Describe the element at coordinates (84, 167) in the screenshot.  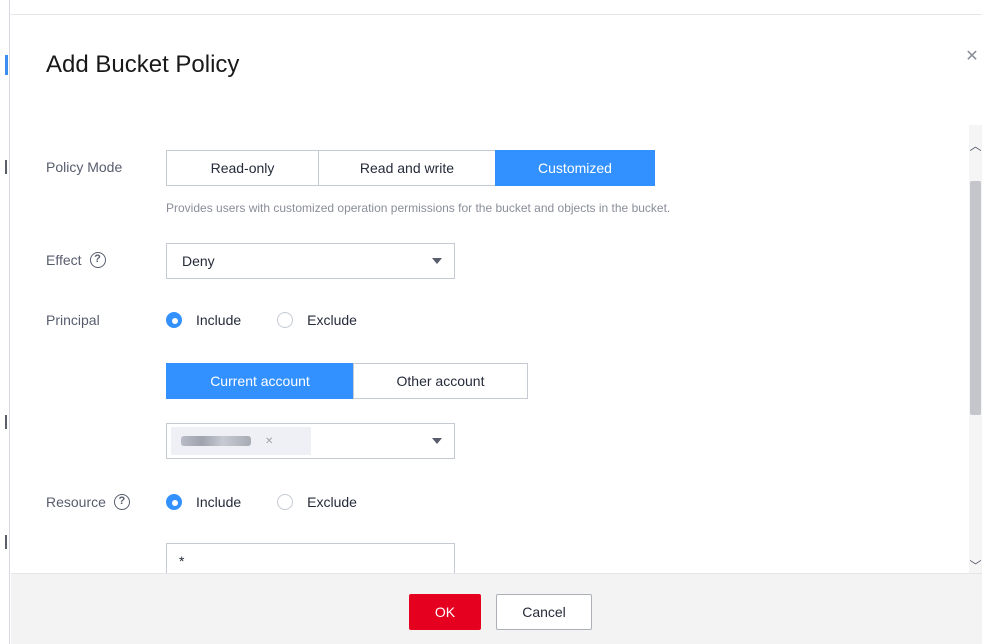
I see `policy-mode-label: Policy Mode` at that location.